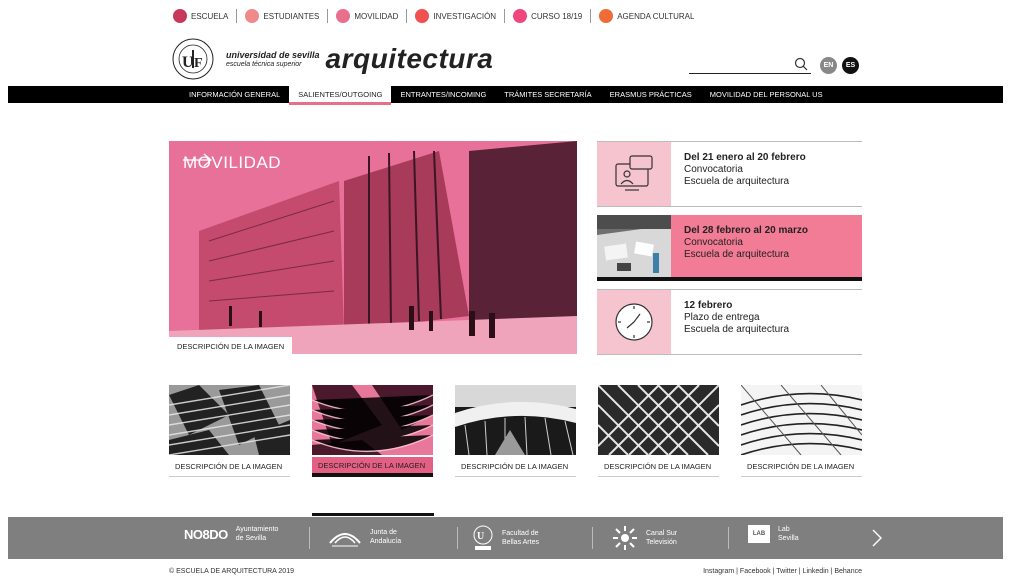 This screenshot has width=1011, height=578. What do you see at coordinates (409, 58) in the screenshot?
I see `brand-title: arquitectura` at bounding box center [409, 58].